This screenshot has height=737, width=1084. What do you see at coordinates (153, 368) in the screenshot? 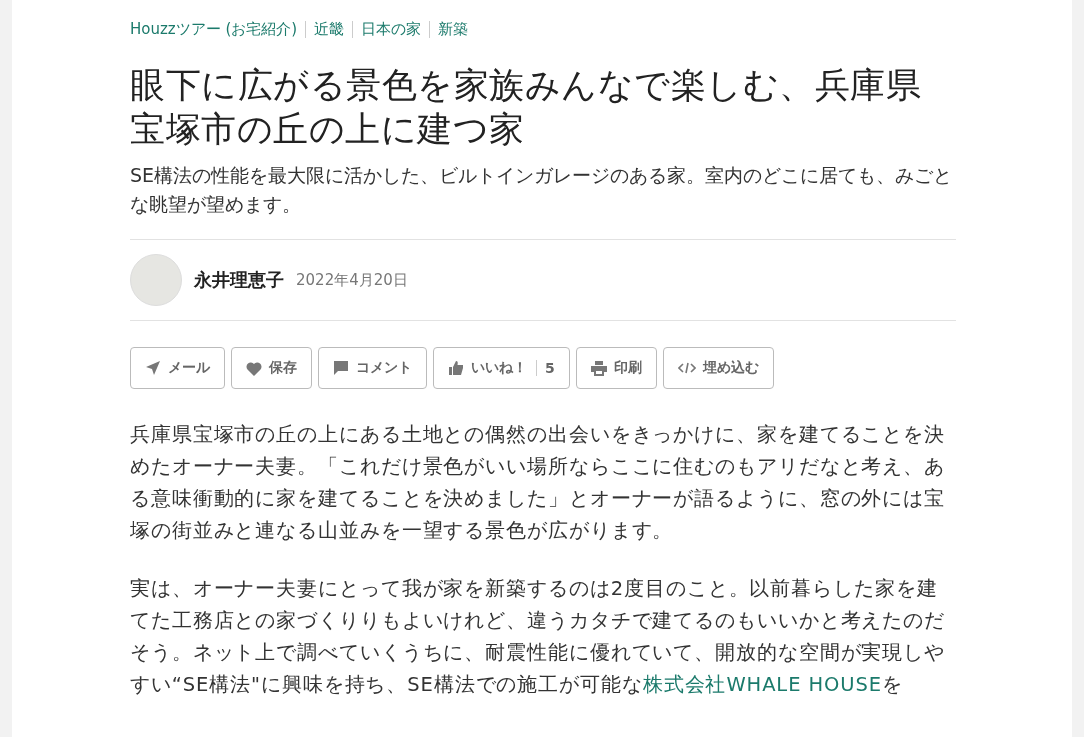
I see `paper-plane-icon` at bounding box center [153, 368].